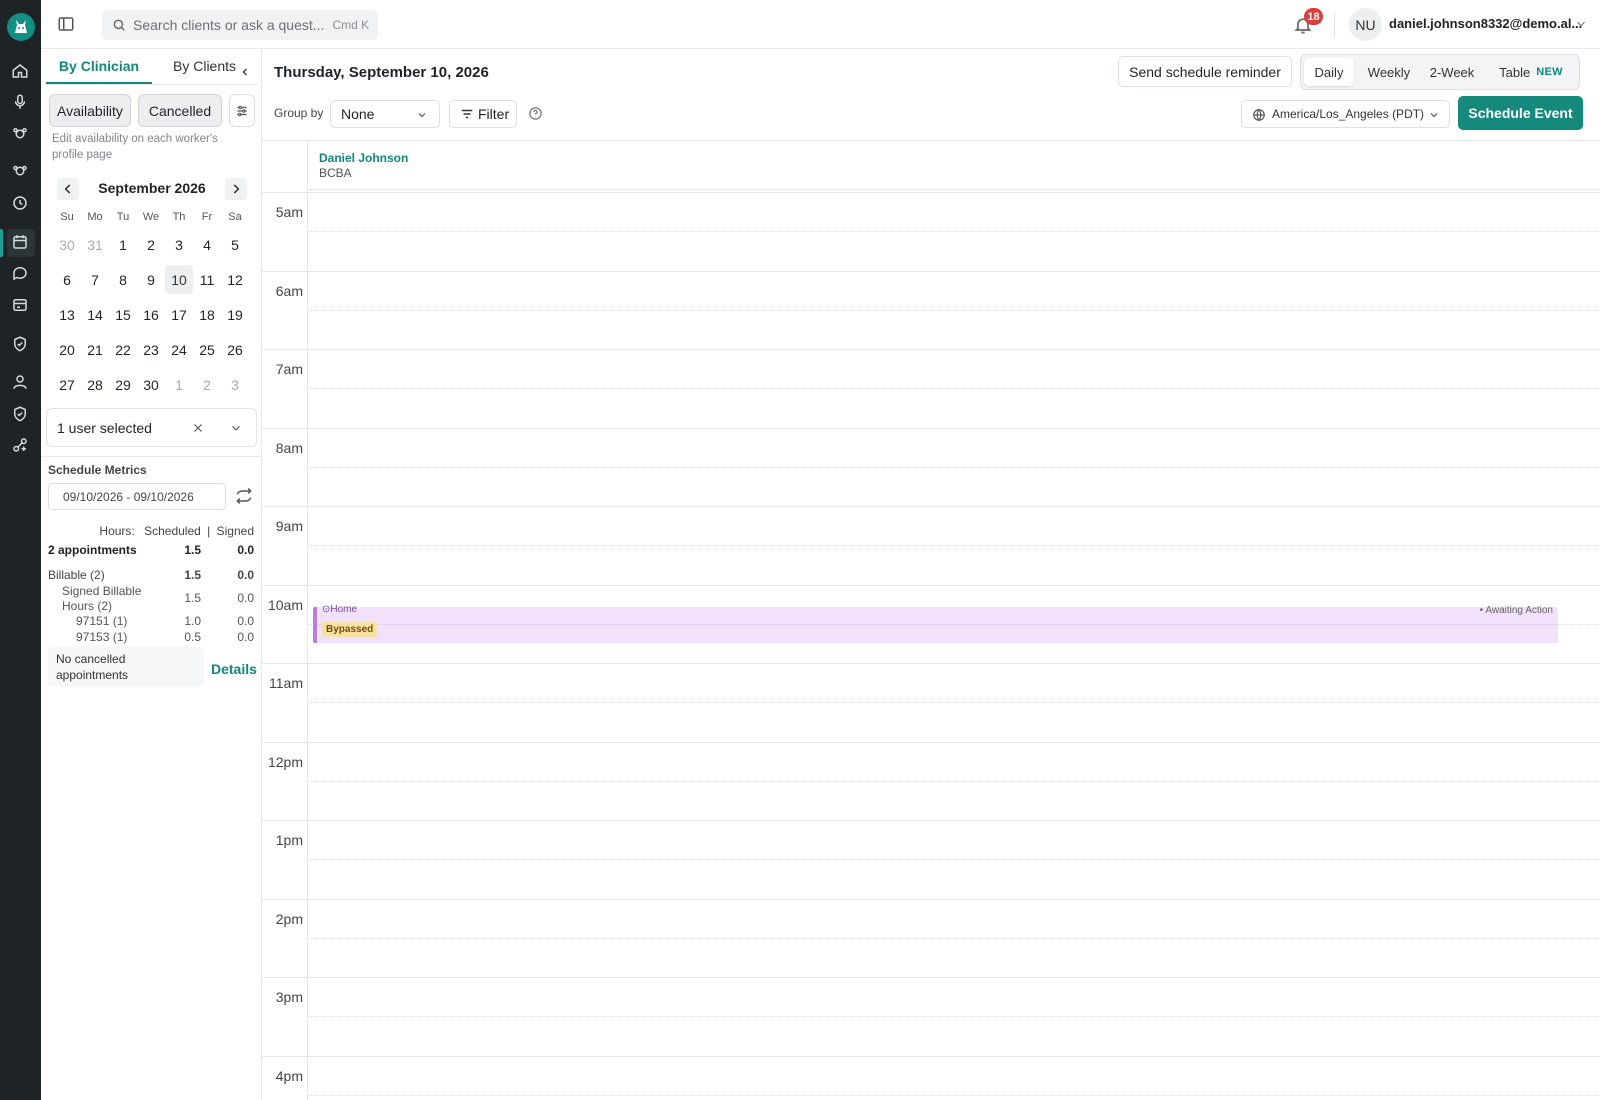  What do you see at coordinates (286, 683) in the screenshot?
I see `hour-label: 11am` at bounding box center [286, 683].